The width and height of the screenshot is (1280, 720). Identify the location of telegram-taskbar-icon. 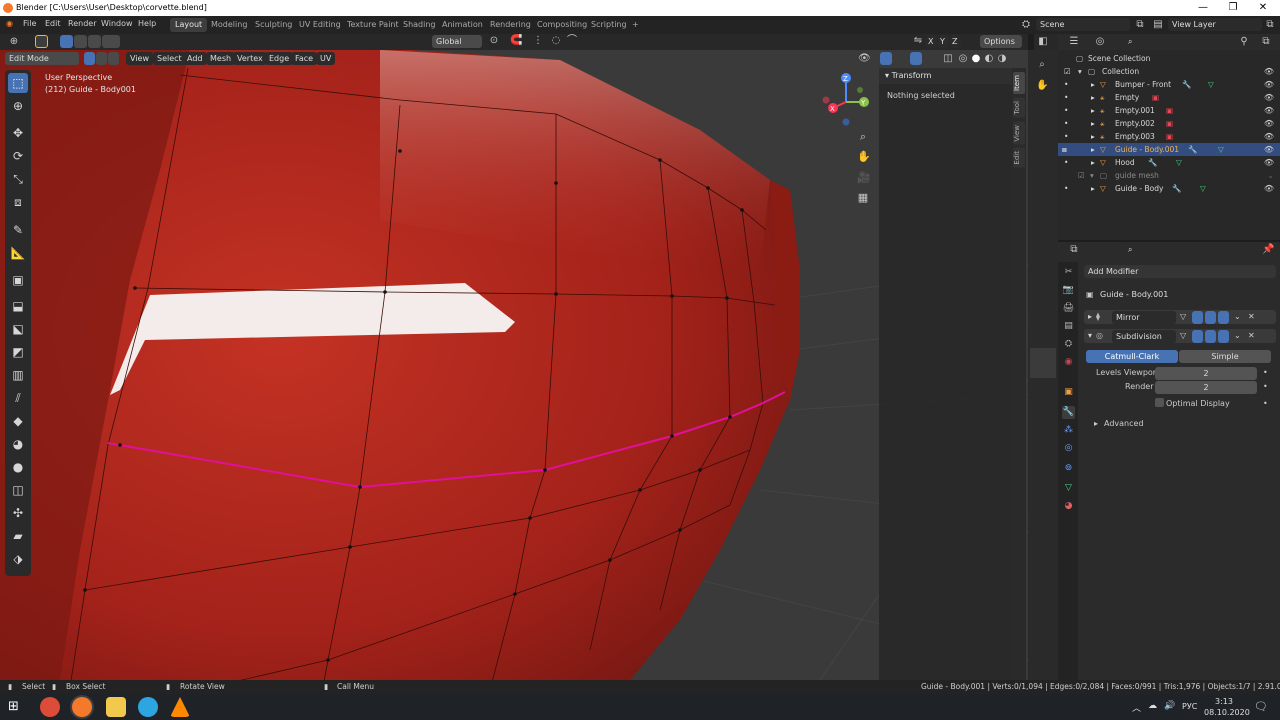
(148, 707).